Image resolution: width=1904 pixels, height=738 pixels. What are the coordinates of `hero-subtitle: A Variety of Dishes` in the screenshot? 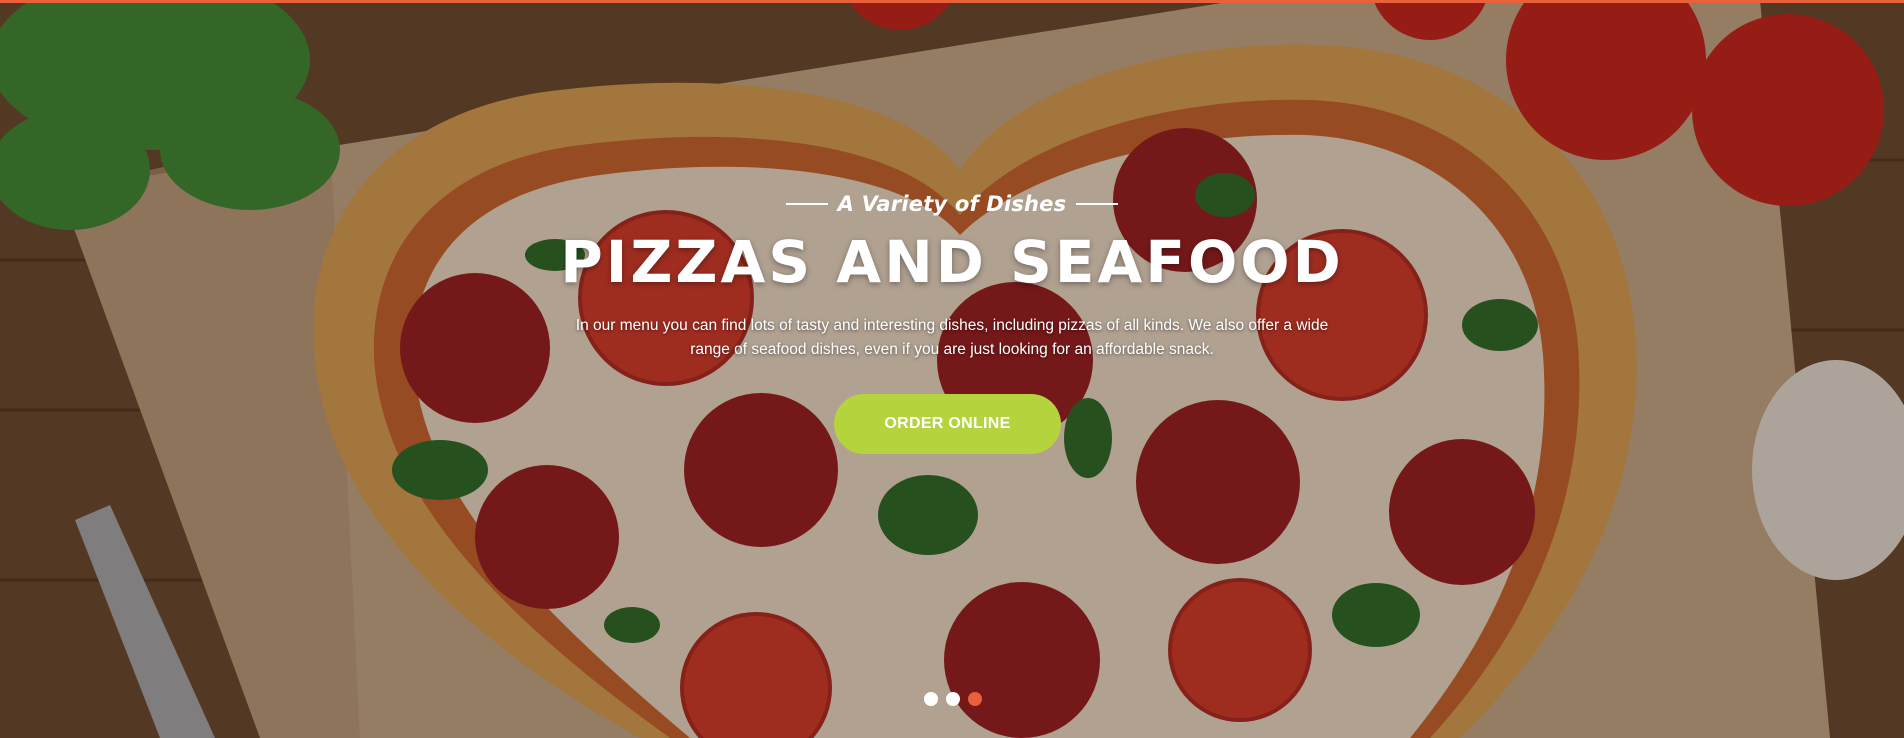 It's located at (952, 204).